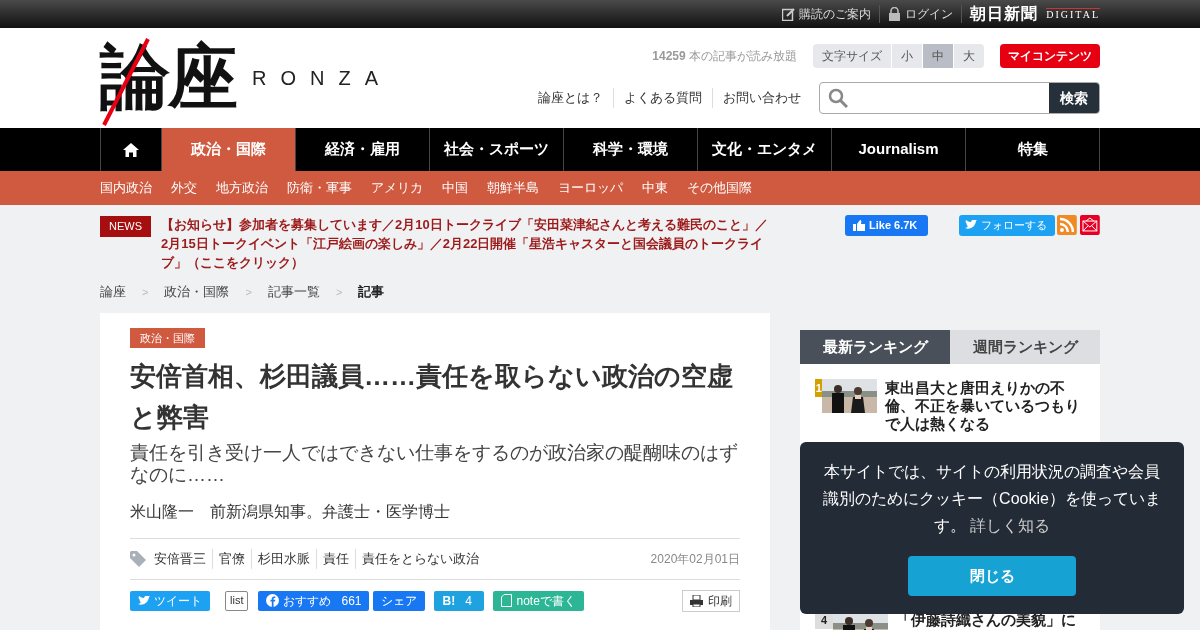 The image size is (1200, 630). What do you see at coordinates (570, 98) in the screenshot?
I see `header-link: 論座とは？` at bounding box center [570, 98].